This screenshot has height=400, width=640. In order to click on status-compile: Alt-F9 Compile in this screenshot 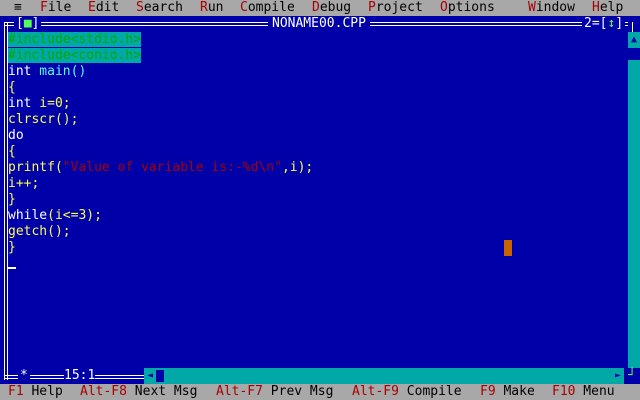, I will do `click(407, 392)`.